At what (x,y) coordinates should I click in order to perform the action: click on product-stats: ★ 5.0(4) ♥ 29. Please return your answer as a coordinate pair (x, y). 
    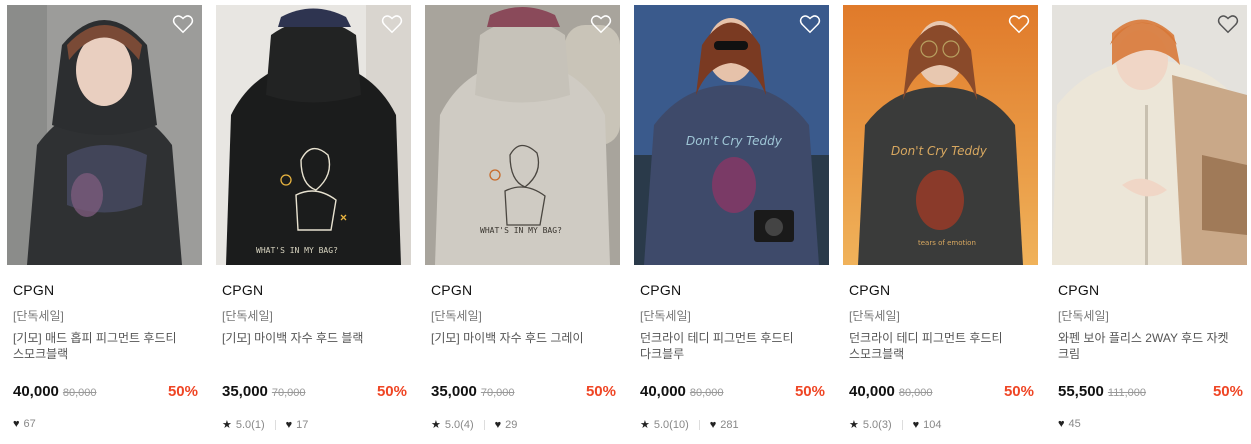
    Looking at the image, I should click on (474, 425).